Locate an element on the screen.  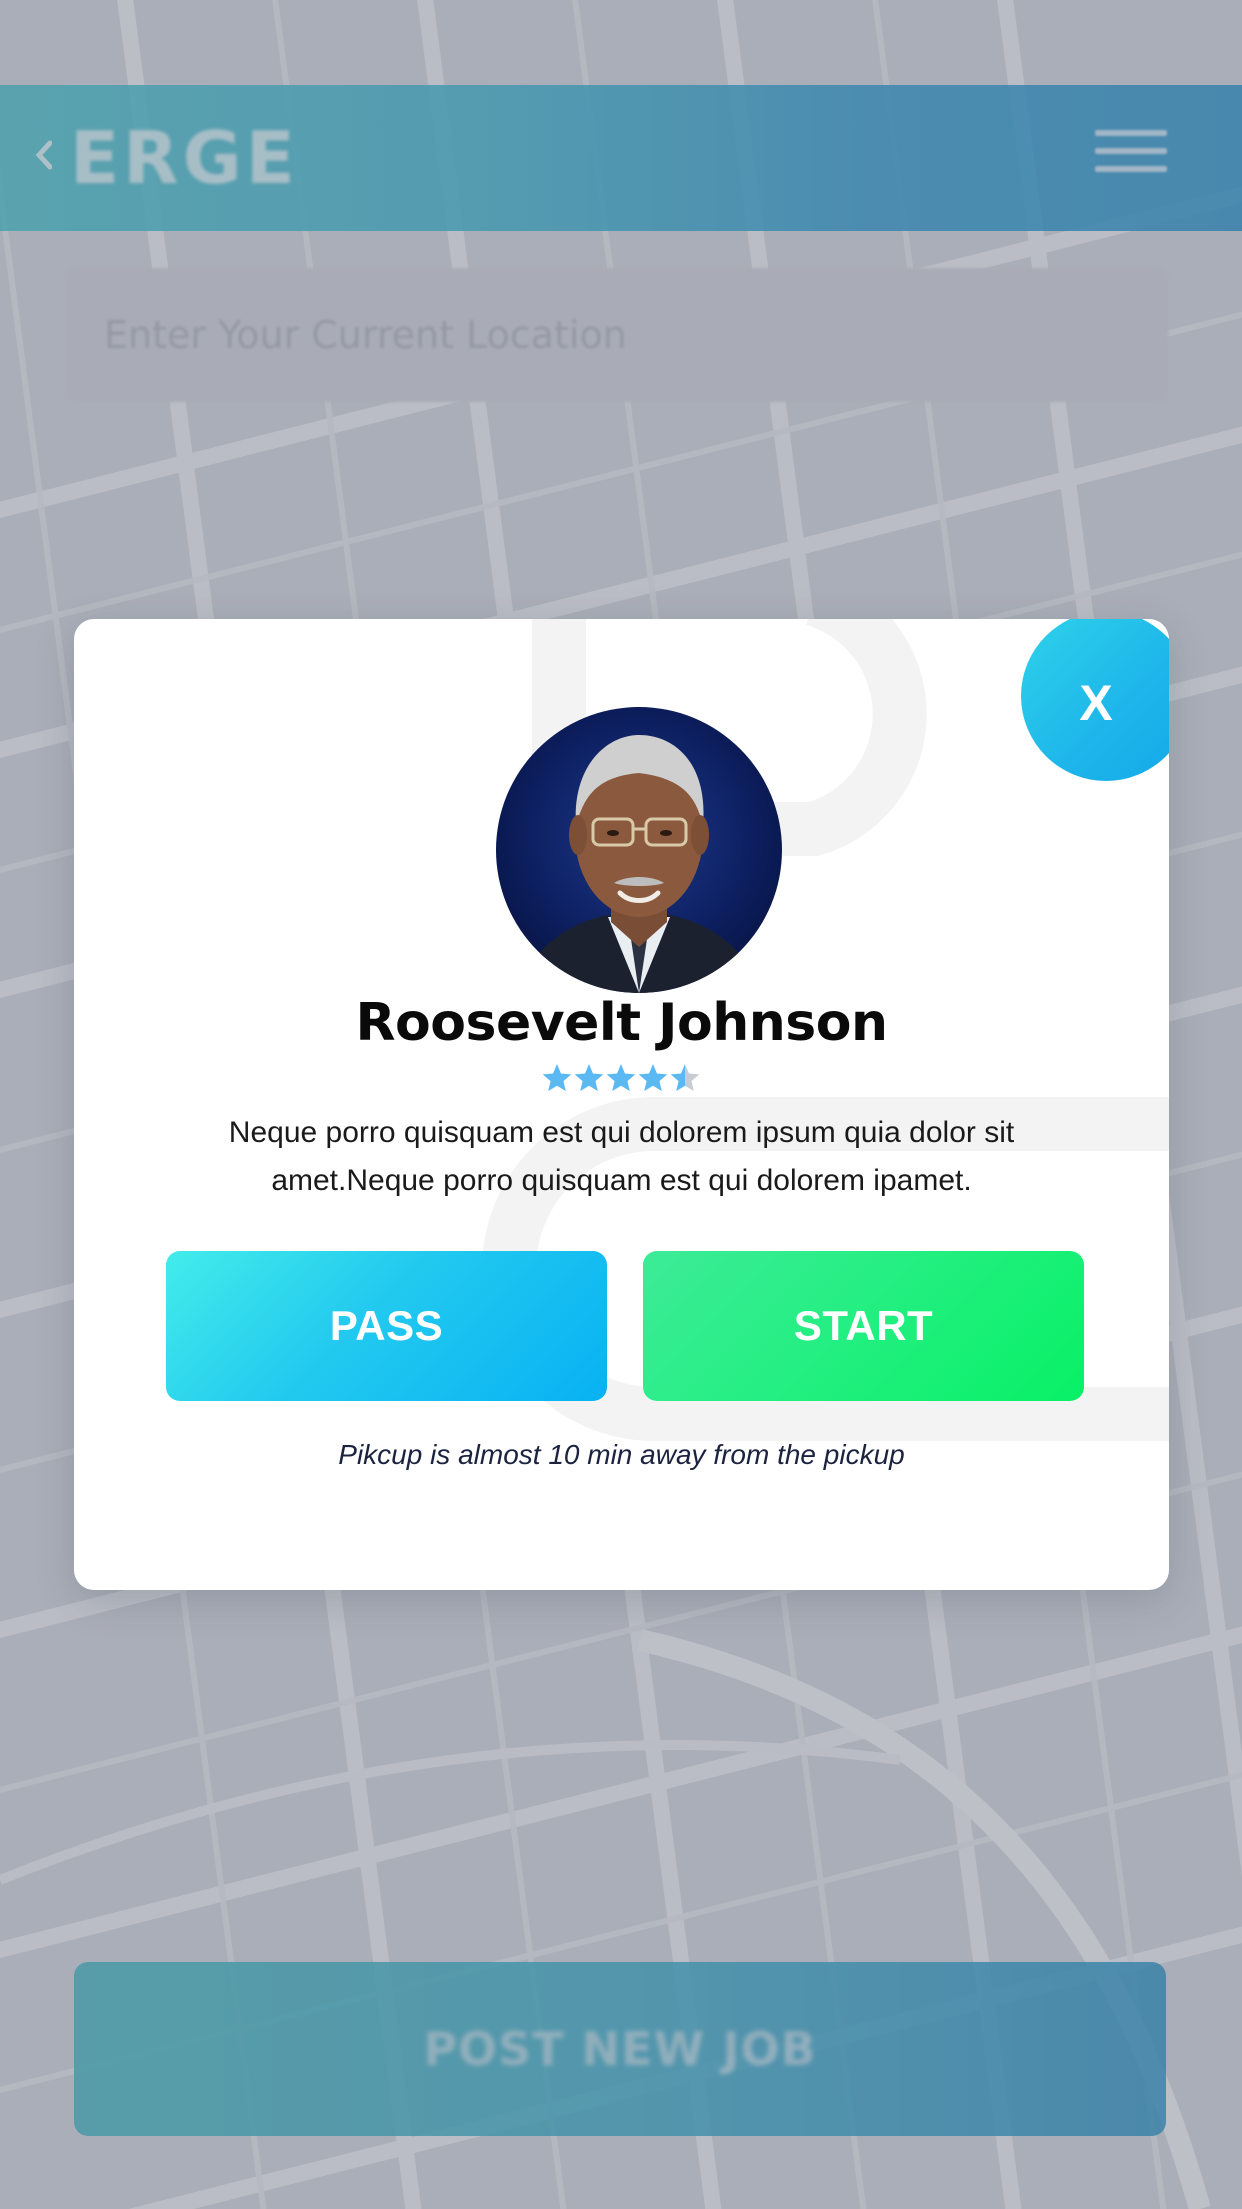
pass-button: PASS is located at coordinates (386, 1326).